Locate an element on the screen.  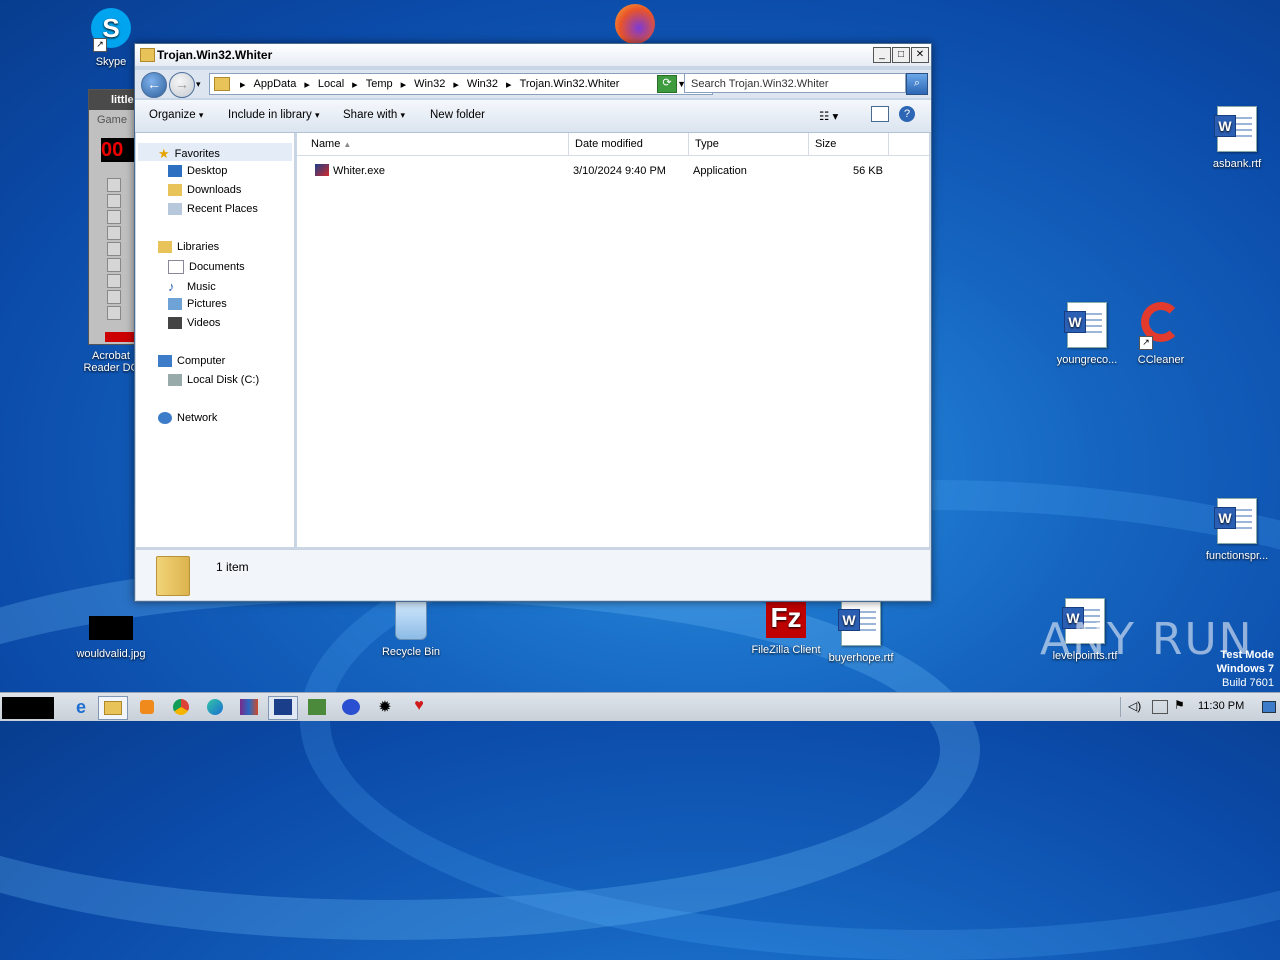
media-player-icon is located at coordinates (147, 708).